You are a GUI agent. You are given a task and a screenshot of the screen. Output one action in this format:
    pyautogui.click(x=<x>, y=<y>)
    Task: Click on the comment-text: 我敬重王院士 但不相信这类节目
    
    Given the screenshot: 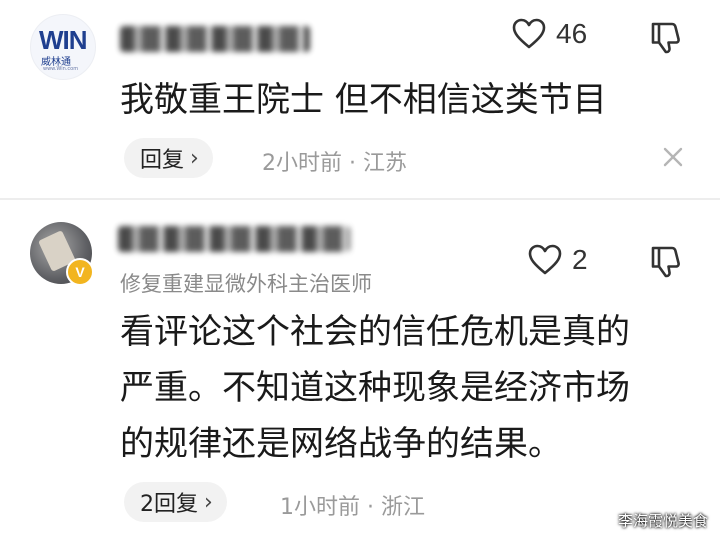 What is the action you would take?
    pyautogui.click(x=363, y=100)
    